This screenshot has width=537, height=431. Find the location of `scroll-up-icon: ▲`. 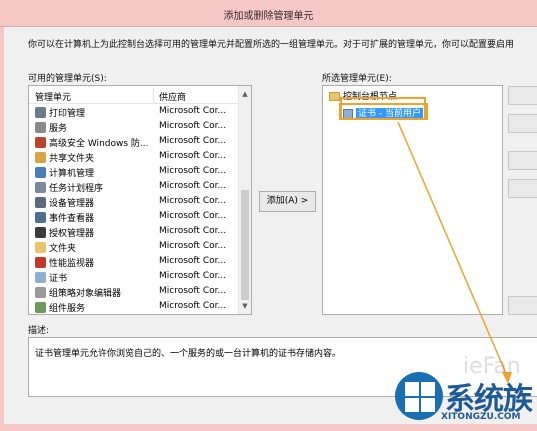

scroll-up-icon: ▲ is located at coordinates (245, 94).